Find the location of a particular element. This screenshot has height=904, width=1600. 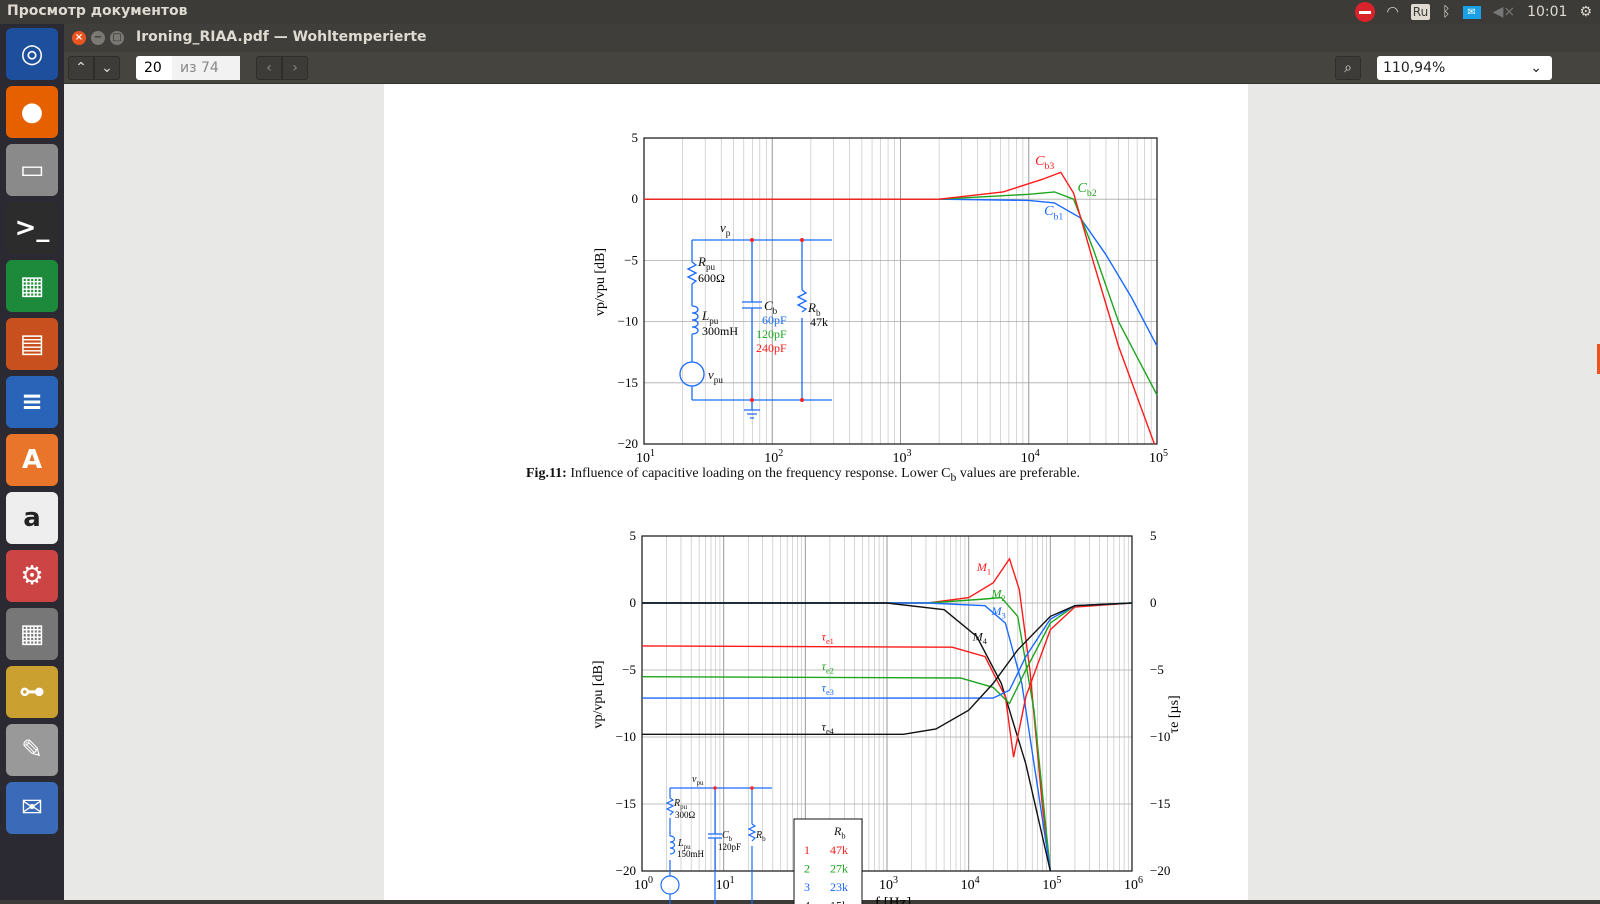

keyboard-layout-indicator: Ru is located at coordinates (1420, 12).